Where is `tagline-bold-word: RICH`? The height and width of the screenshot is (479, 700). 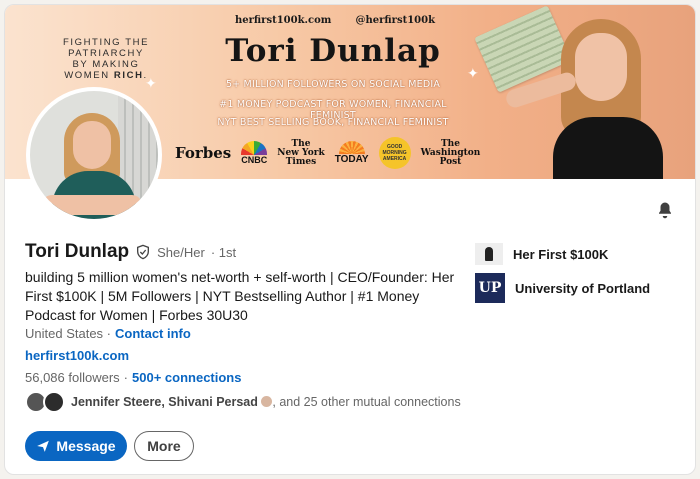 tagline-bold-word: RICH is located at coordinates (128, 75).